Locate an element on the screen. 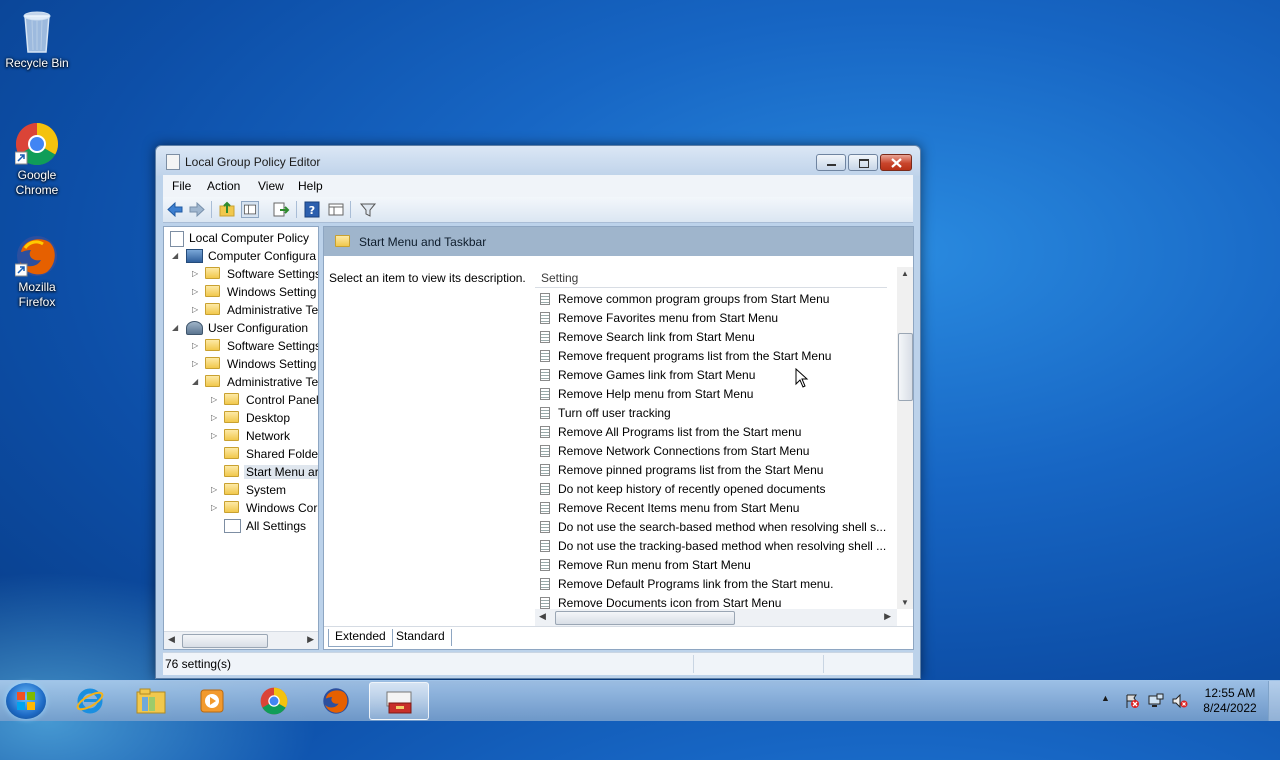  taskbar-internet-explorer is located at coordinates (90, 701).